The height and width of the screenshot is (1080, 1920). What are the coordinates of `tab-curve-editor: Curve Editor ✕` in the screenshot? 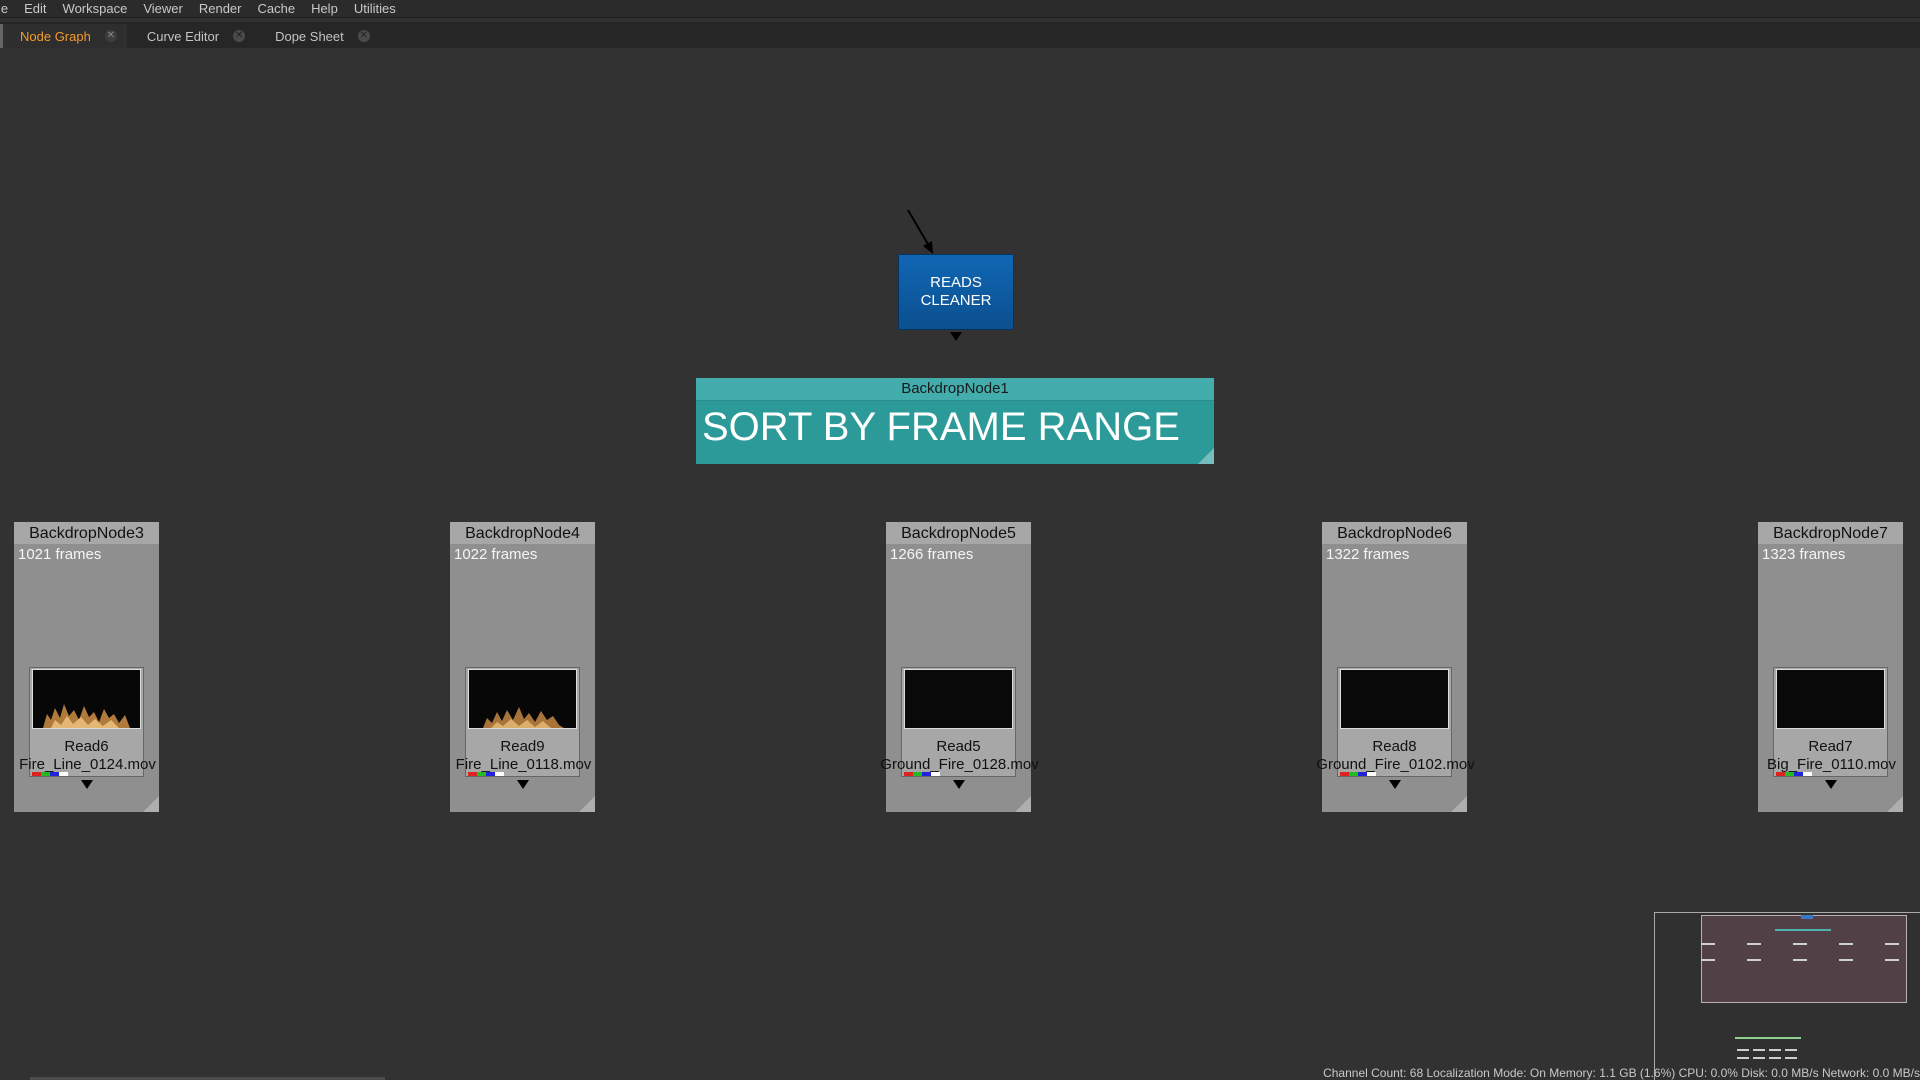 It's located at (191, 36).